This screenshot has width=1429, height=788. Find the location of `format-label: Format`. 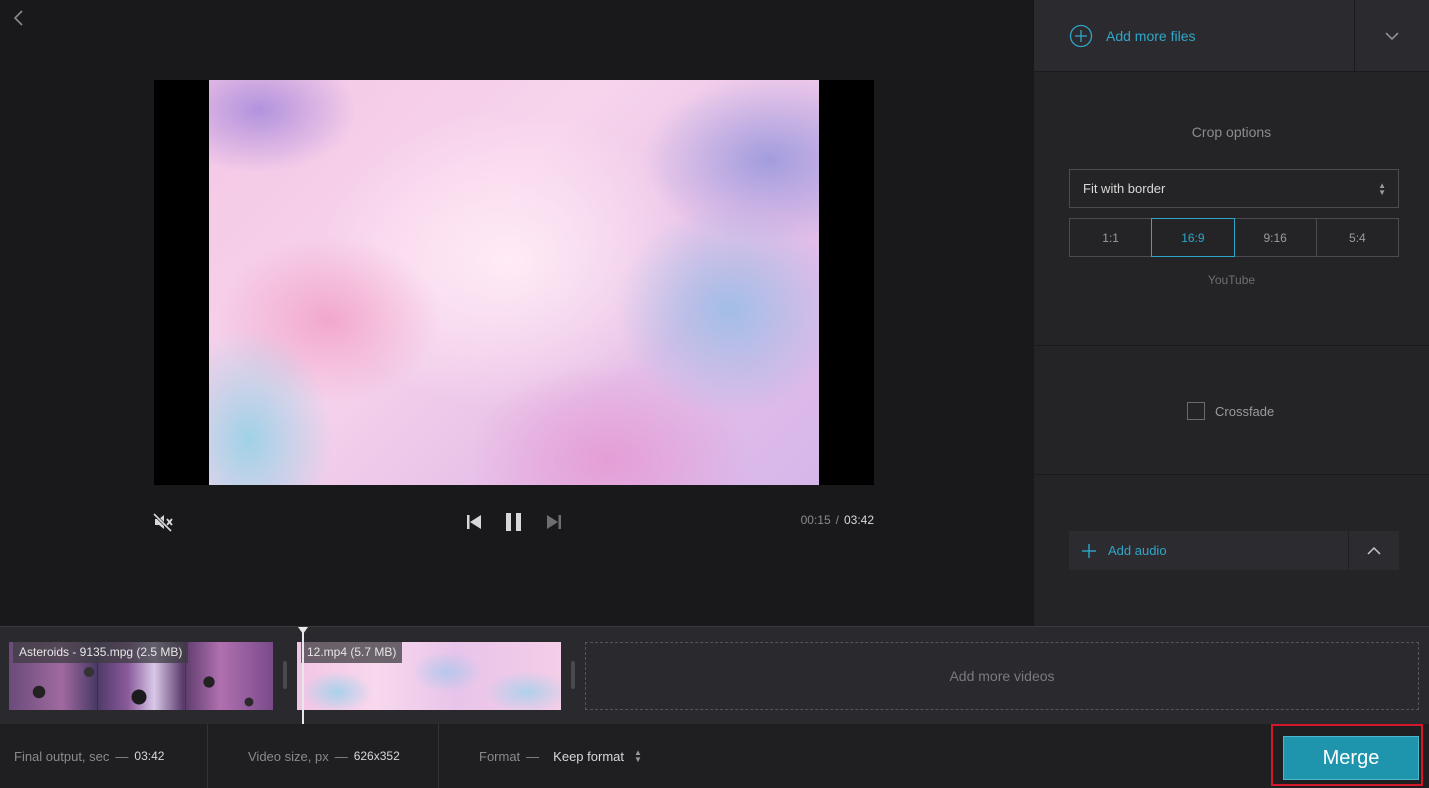

format-label: Format is located at coordinates (500, 756).